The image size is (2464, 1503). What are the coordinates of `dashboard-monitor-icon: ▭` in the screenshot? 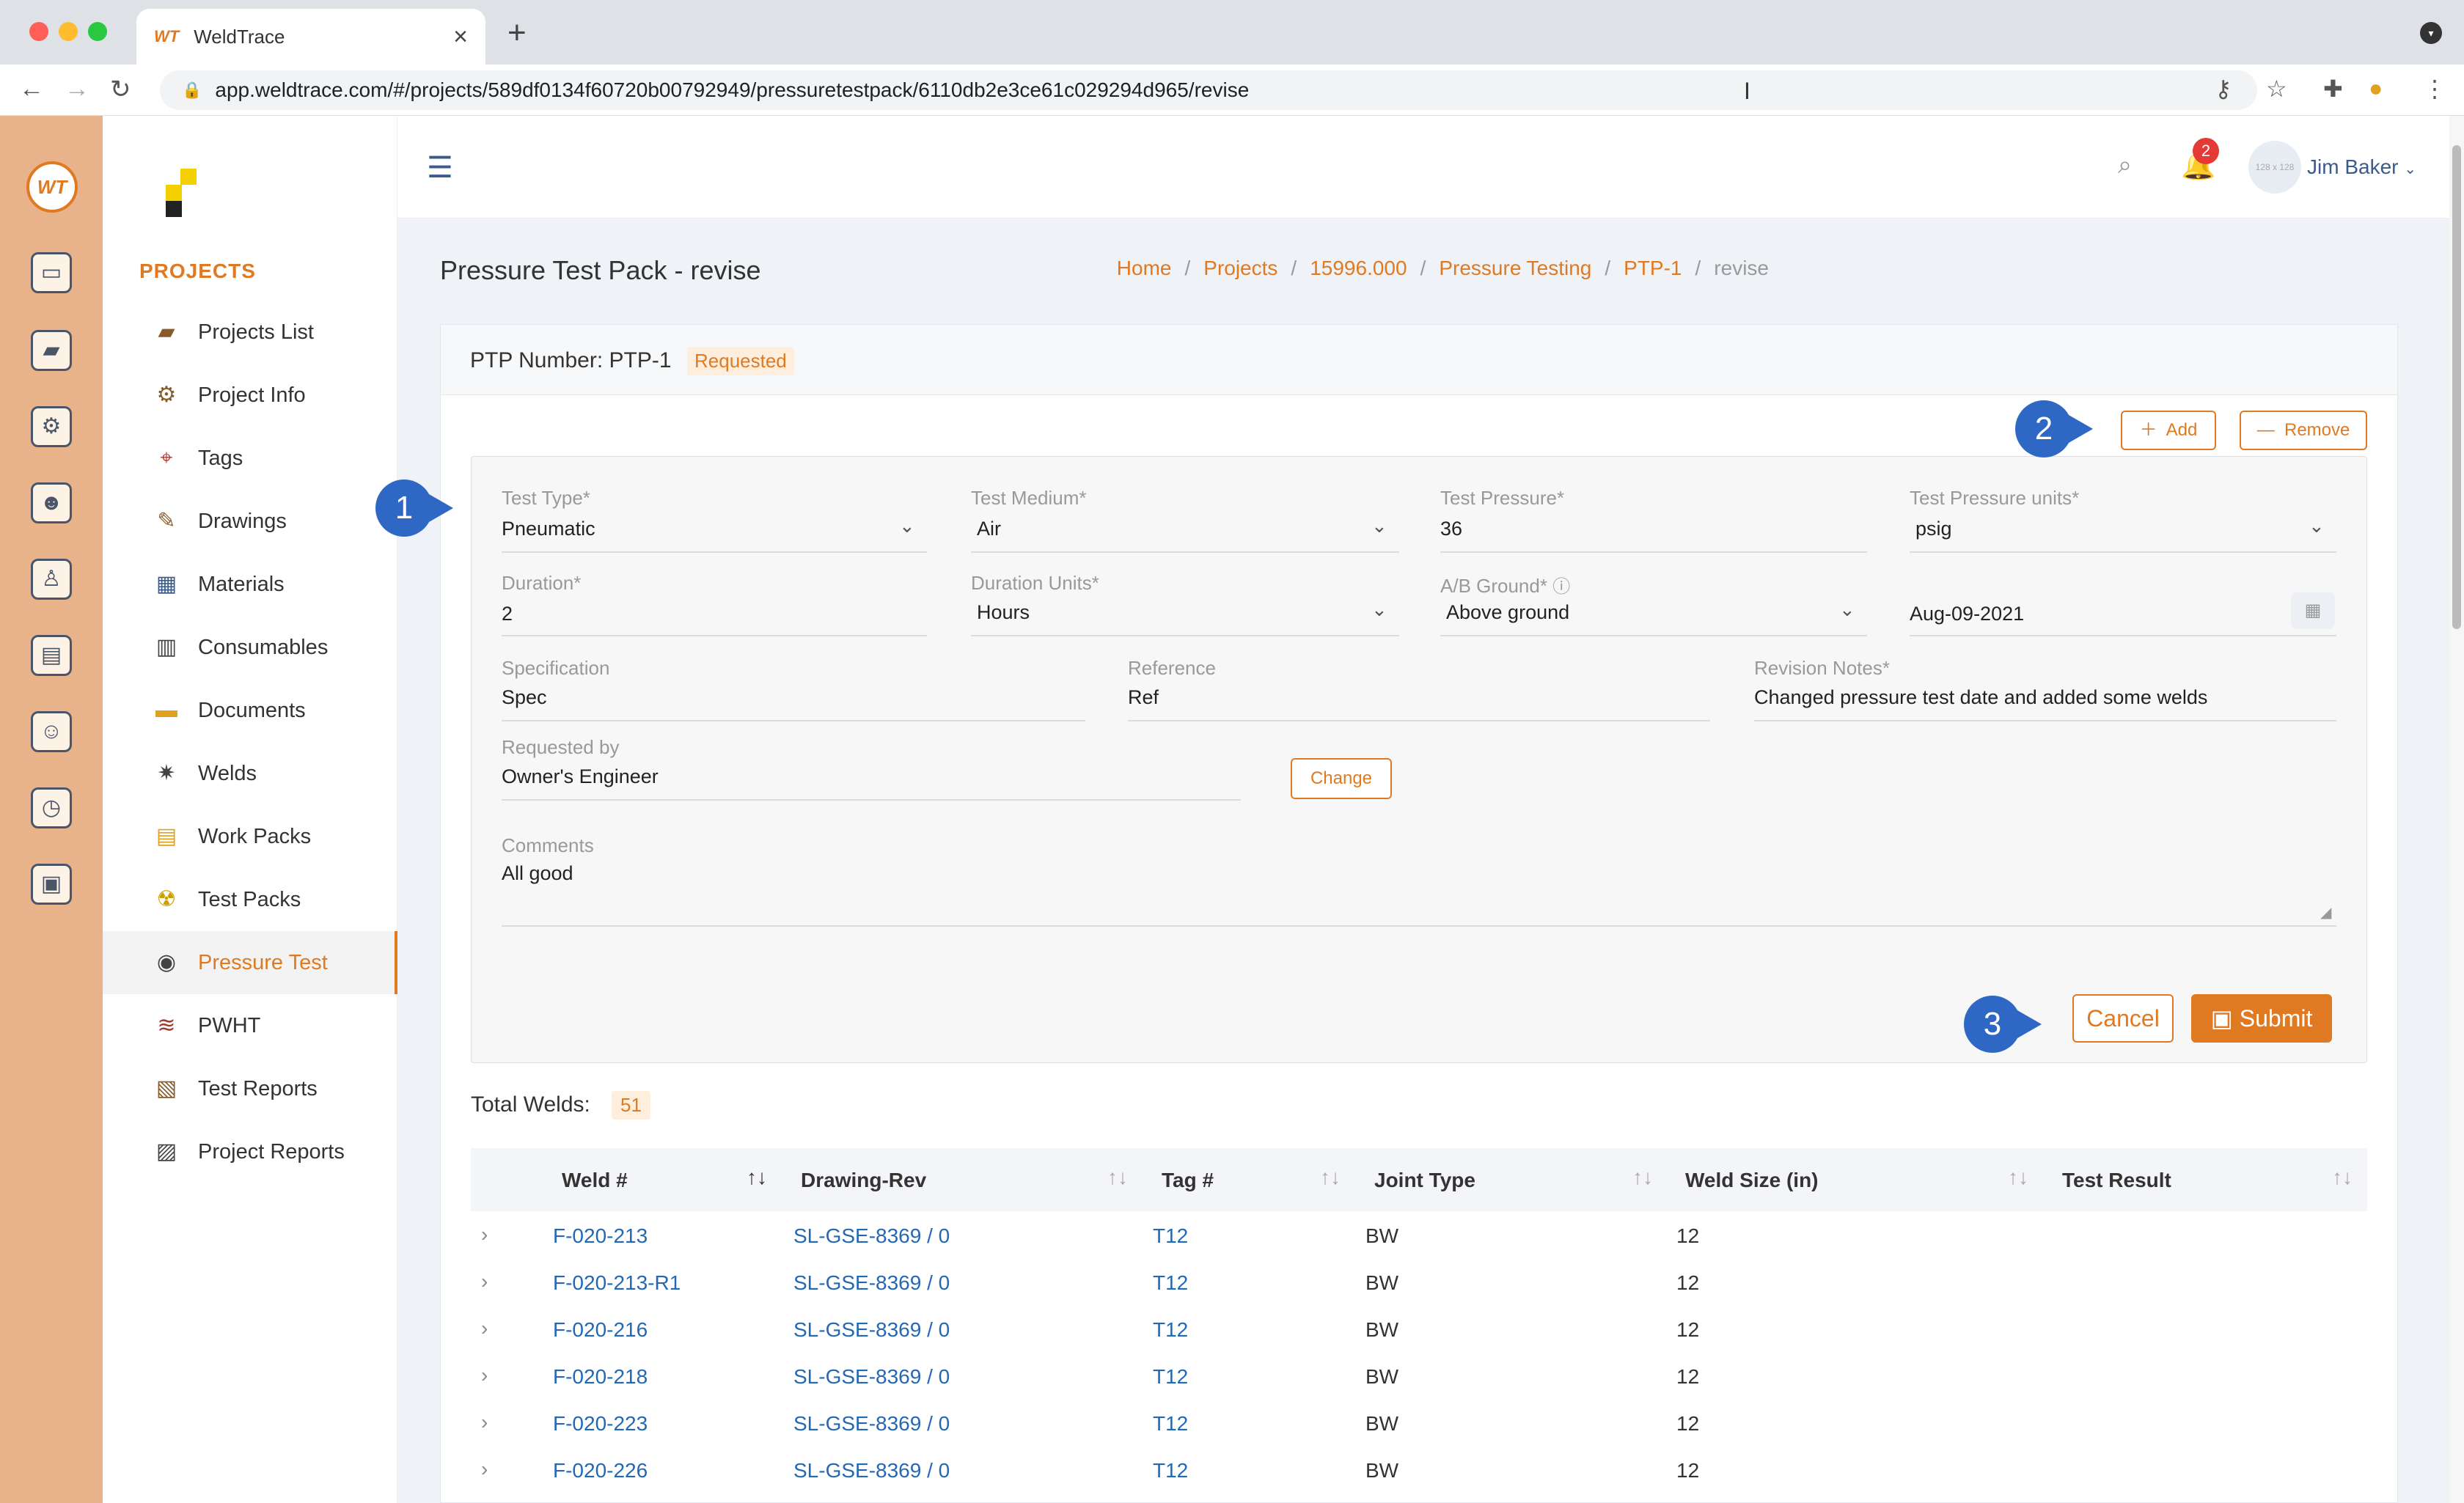 It's located at (51, 272).